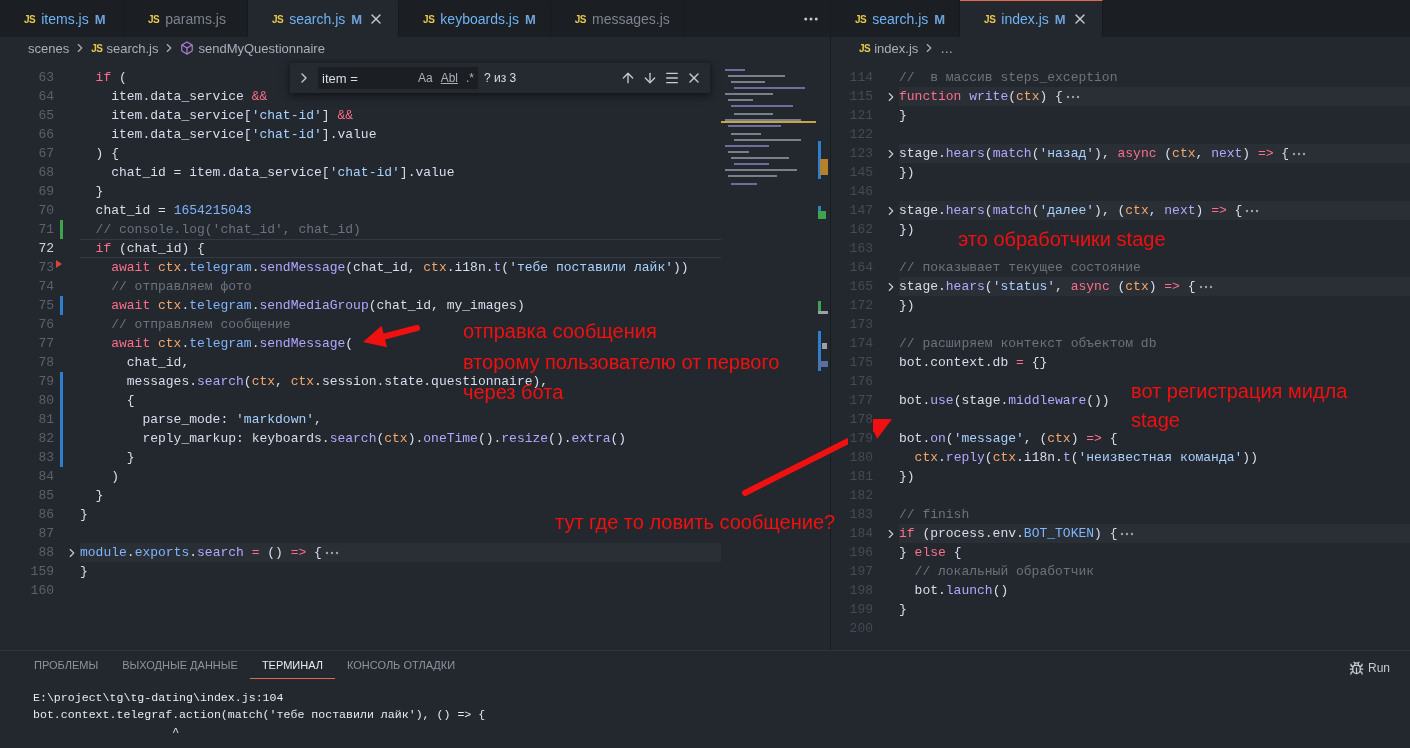 This screenshot has height=748, width=1410. What do you see at coordinates (621, 362) in the screenshot?
I see `annotation: второму пользователю от первого` at bounding box center [621, 362].